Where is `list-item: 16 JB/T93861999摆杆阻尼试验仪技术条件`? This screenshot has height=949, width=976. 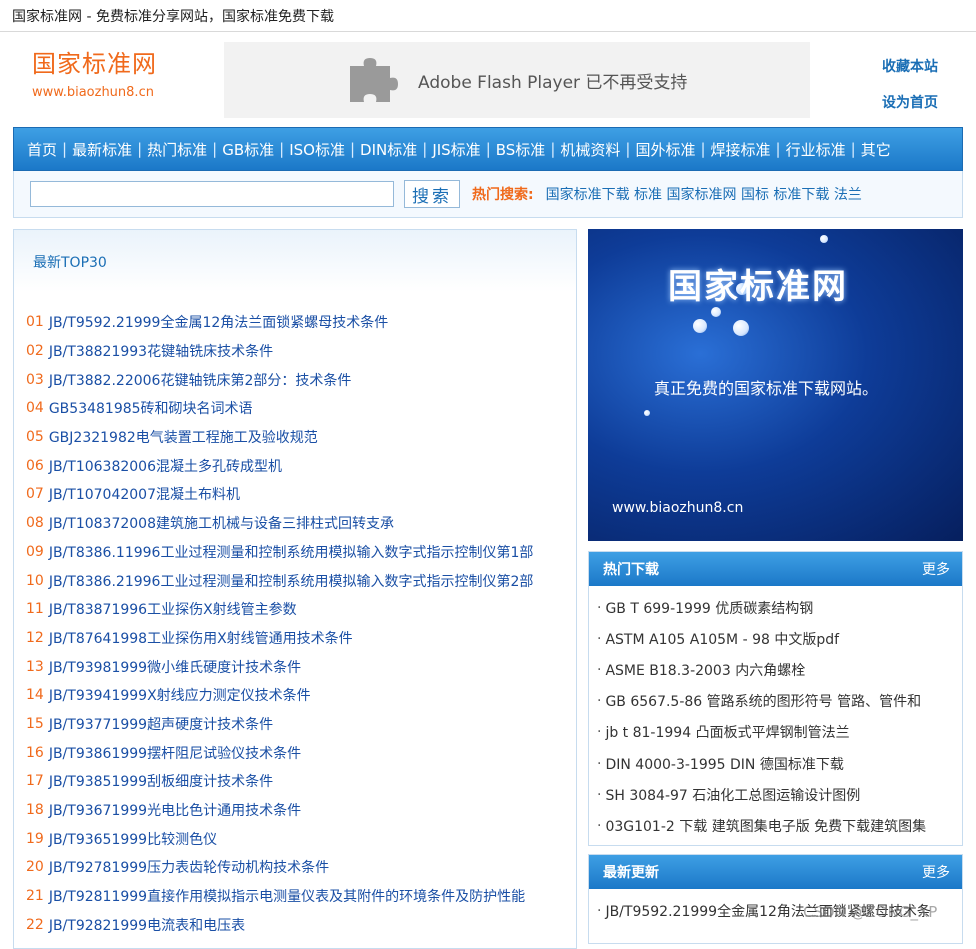 list-item: 16 JB/T93861999摆杆阻尼试验仪技术条件 is located at coordinates (295, 752).